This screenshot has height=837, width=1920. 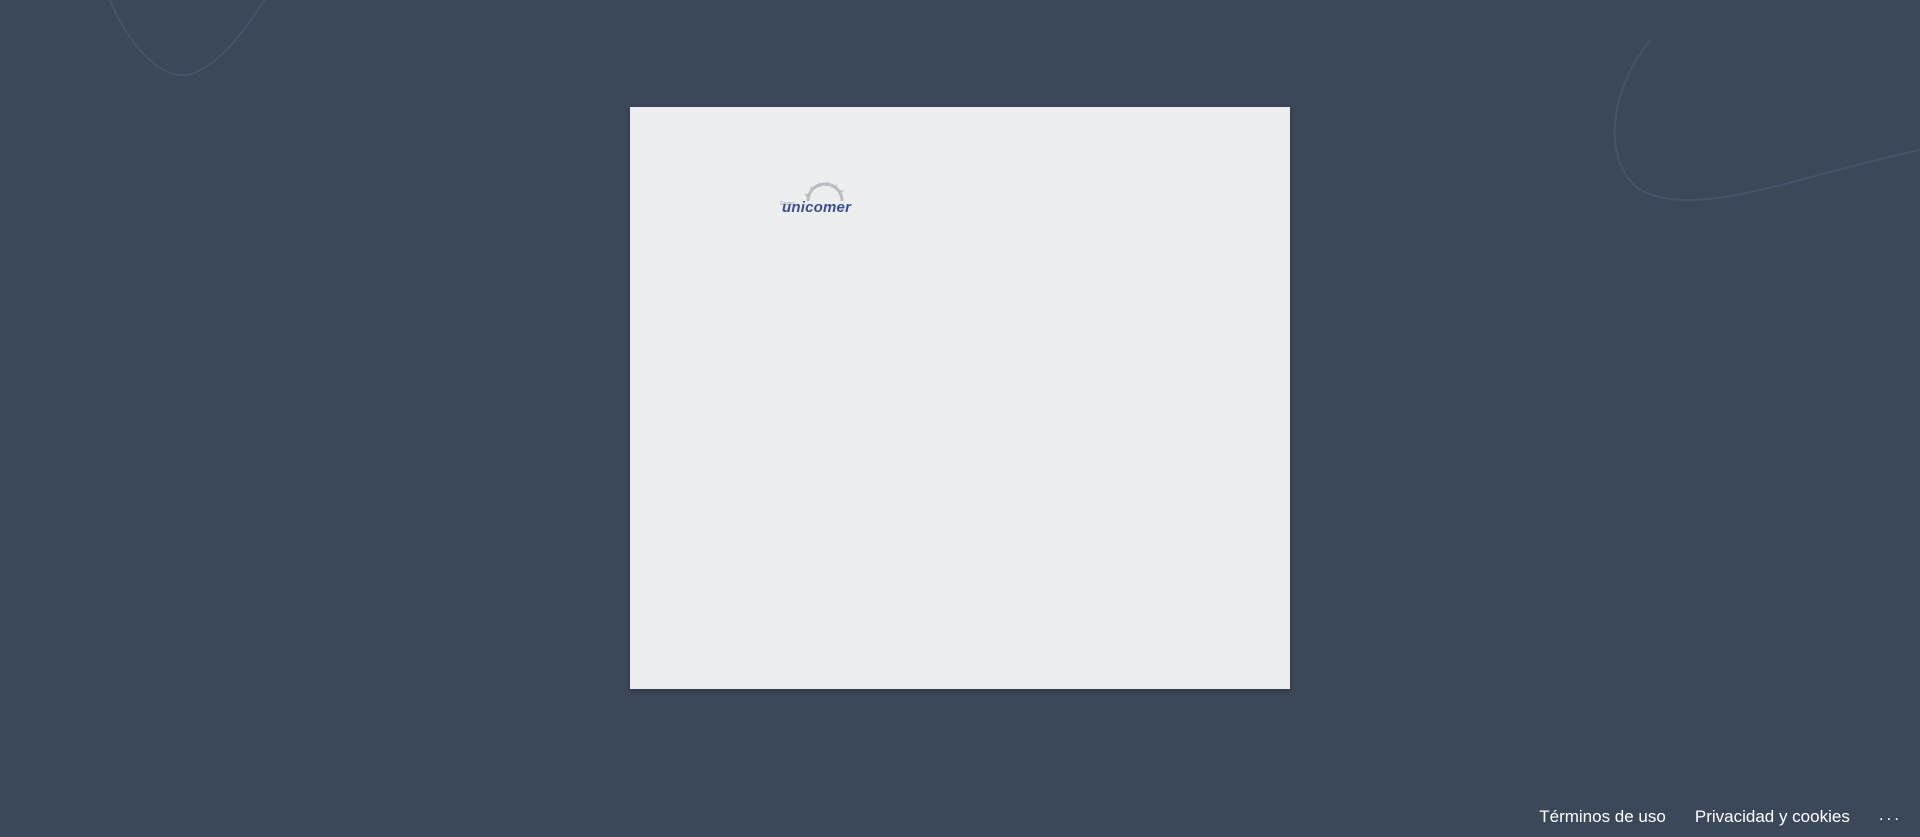 I want to click on logo-text: unicomer, so click(x=817, y=207).